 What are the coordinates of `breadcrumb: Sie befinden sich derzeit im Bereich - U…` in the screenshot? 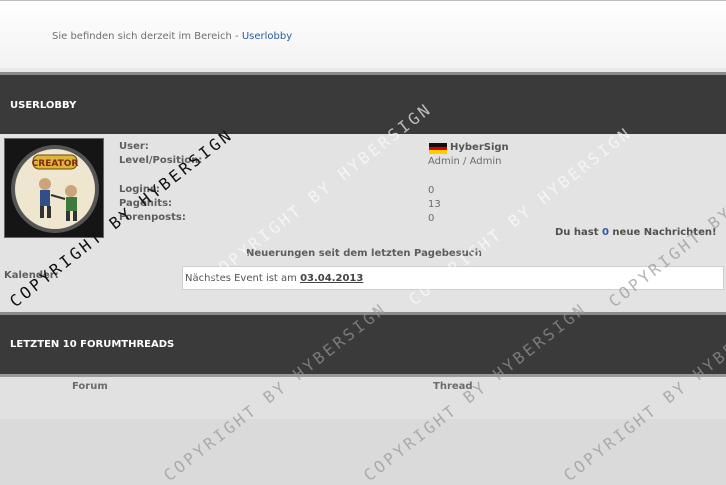 It's located at (172, 36).